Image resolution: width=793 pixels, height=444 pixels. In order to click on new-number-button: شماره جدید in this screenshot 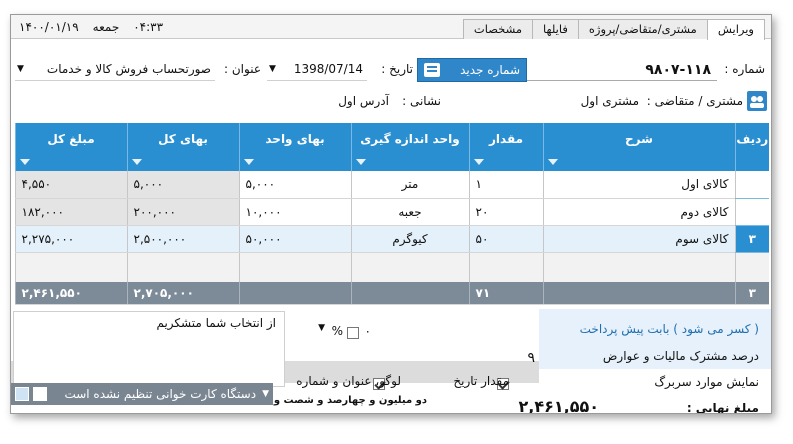, I will do `click(472, 70)`.